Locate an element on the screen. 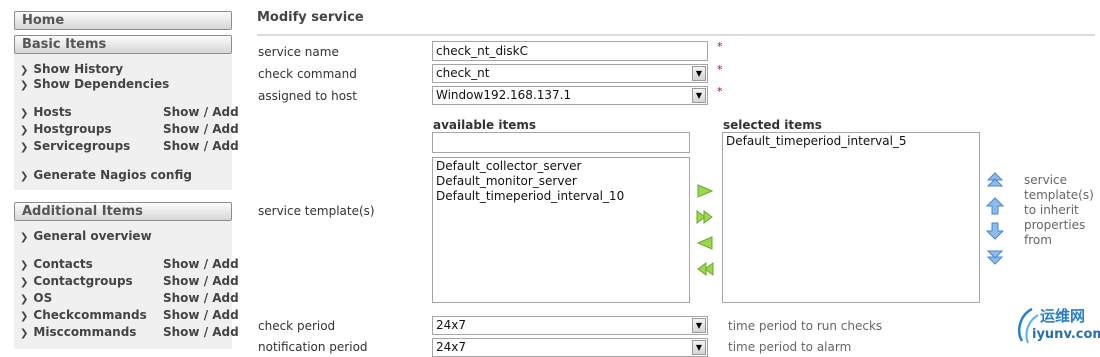 Image resolution: width=1100 pixels, height=357 pixels. sidebar-item-hostgroups: ❯ Hostgroups is located at coordinates (66, 130).